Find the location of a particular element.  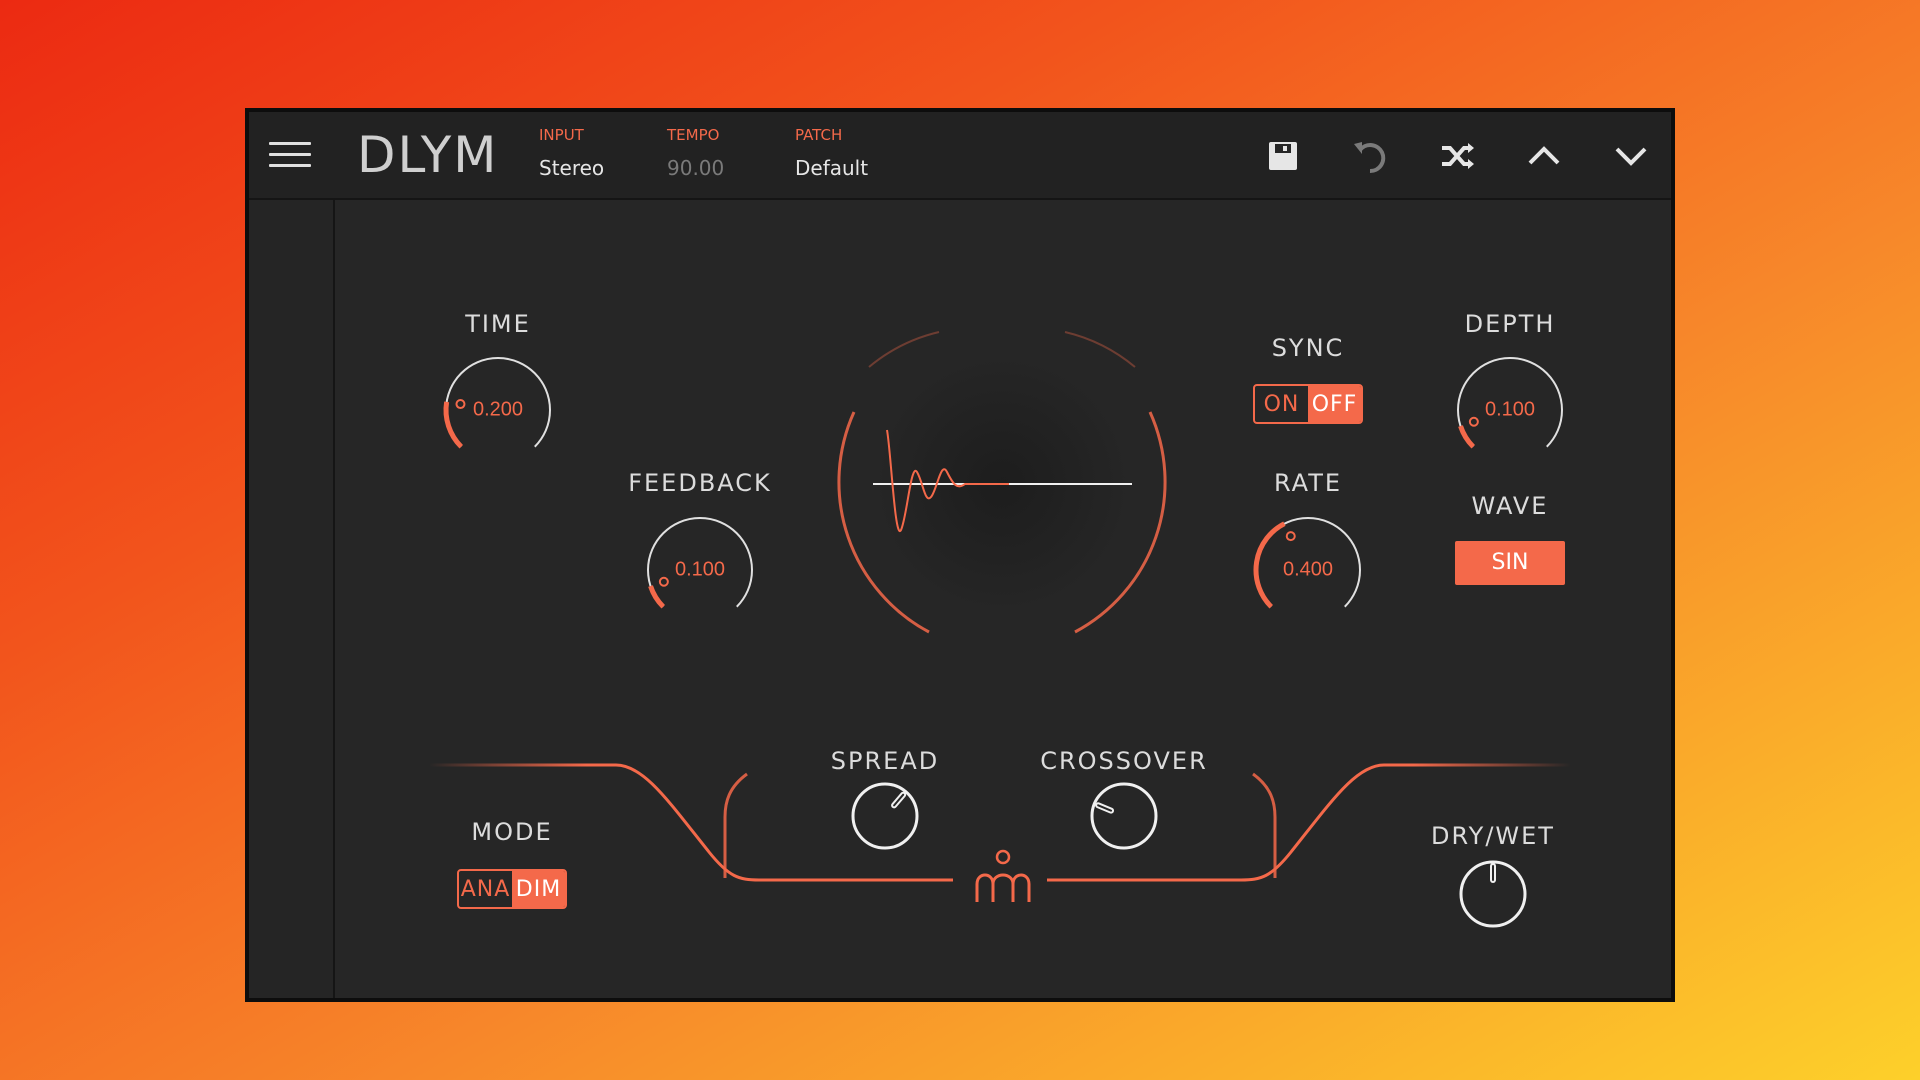

spread-knob-body is located at coordinates (885, 816).